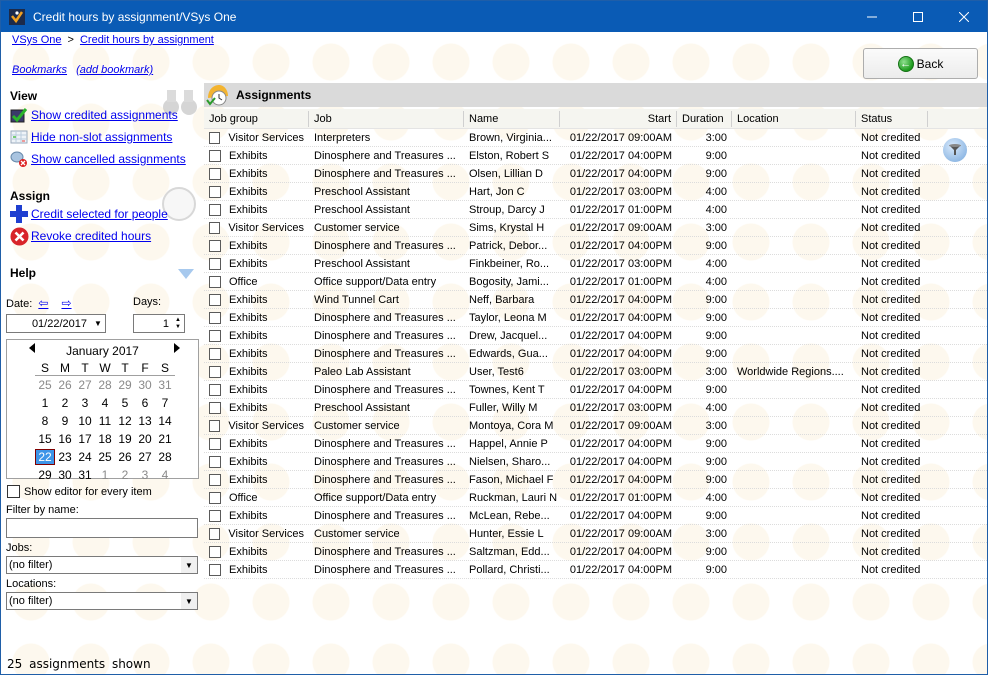 The width and height of the screenshot is (988, 675). I want to click on show-credited-assignments-link: Show credited assignments, so click(93, 115).